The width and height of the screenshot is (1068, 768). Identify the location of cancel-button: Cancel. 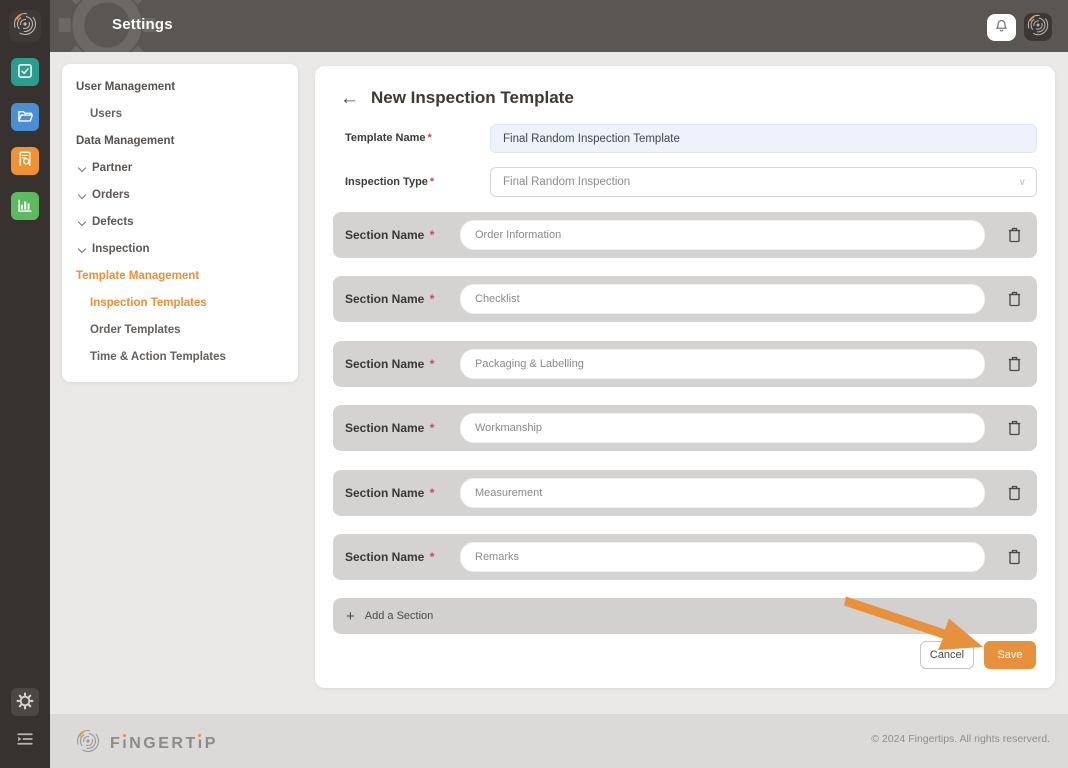
(947, 655).